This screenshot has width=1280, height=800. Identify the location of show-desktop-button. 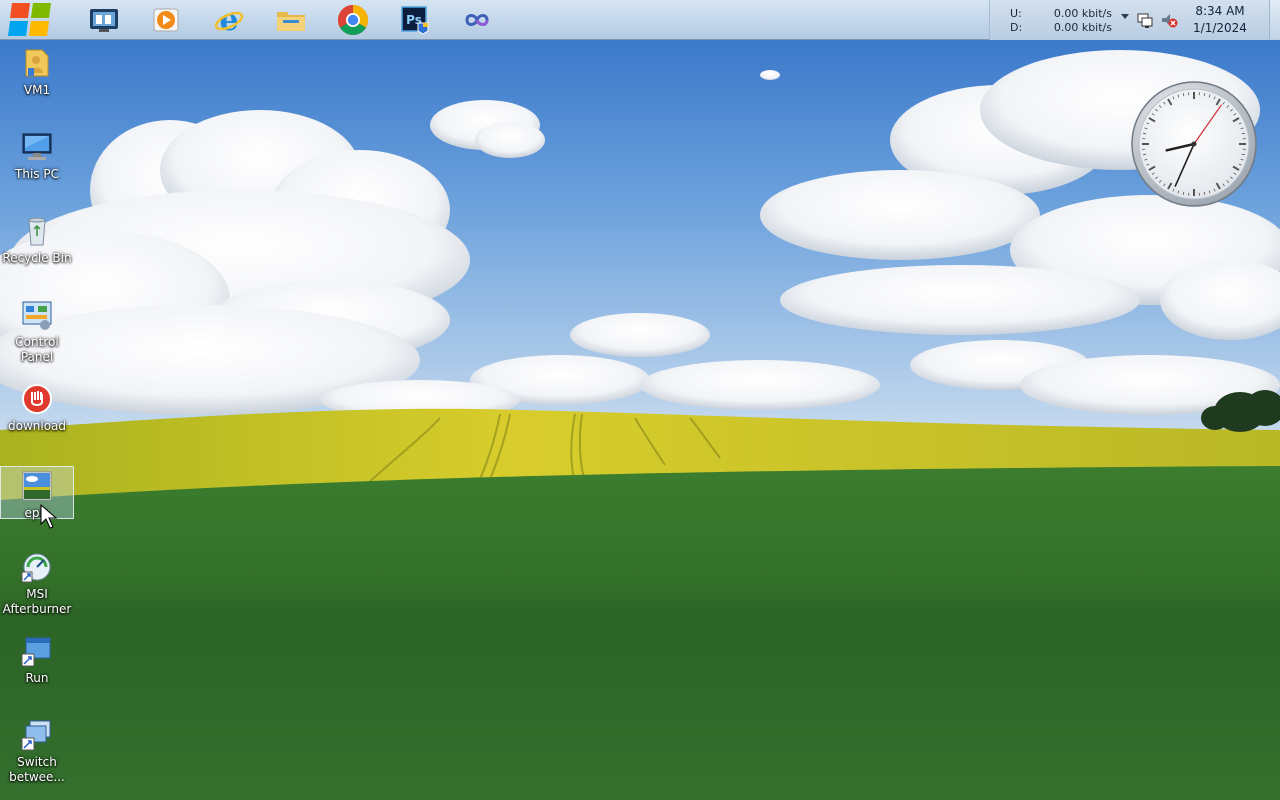
(1274, 19).